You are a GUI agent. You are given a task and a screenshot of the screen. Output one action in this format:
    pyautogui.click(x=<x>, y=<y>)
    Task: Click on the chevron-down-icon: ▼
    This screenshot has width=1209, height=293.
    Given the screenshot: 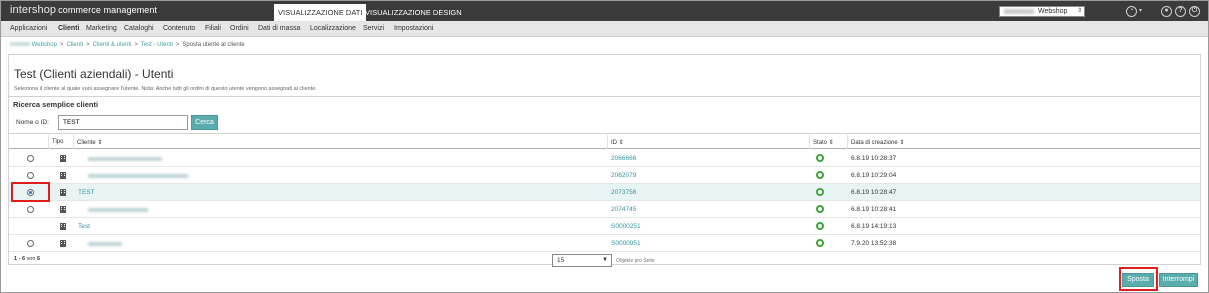 What is the action you would take?
    pyautogui.click(x=605, y=260)
    